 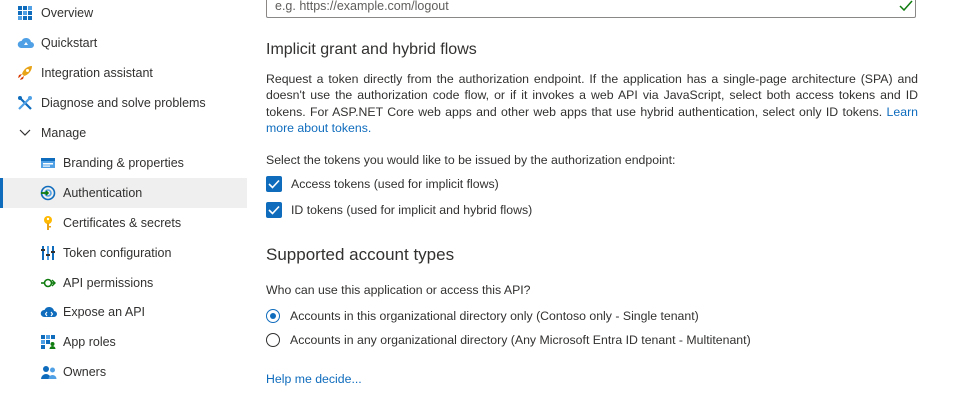 I want to click on sidebar-item-label: API permissions, so click(x=108, y=283).